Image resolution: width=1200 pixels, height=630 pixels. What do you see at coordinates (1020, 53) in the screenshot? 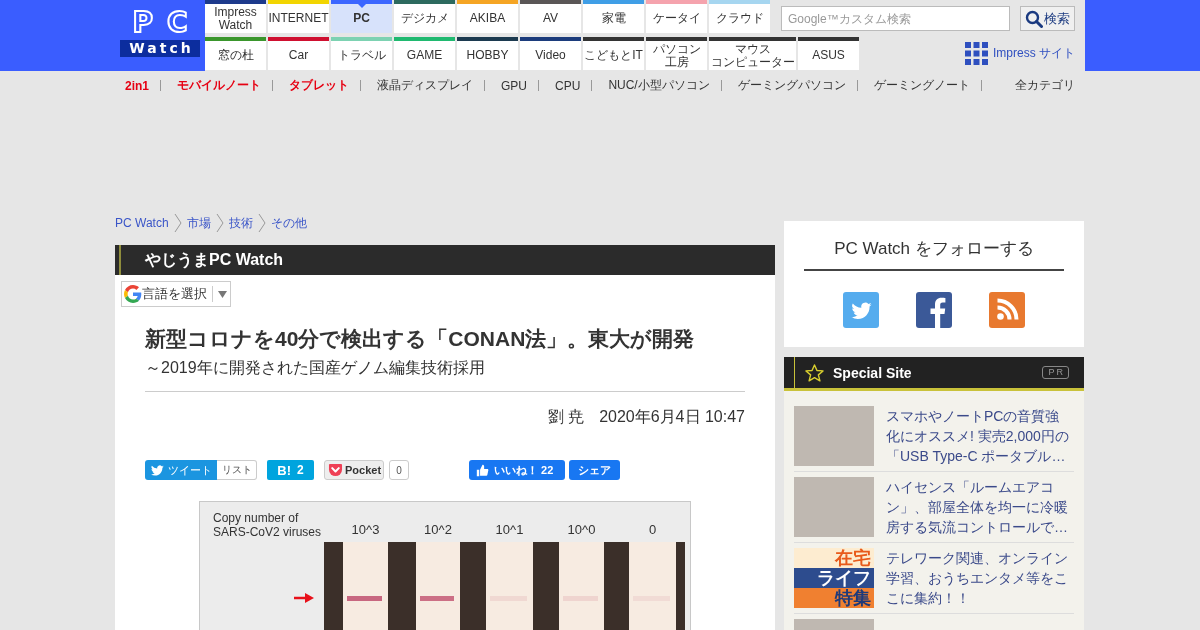
I see `impress-sites-link: Impress サイト` at bounding box center [1020, 53].